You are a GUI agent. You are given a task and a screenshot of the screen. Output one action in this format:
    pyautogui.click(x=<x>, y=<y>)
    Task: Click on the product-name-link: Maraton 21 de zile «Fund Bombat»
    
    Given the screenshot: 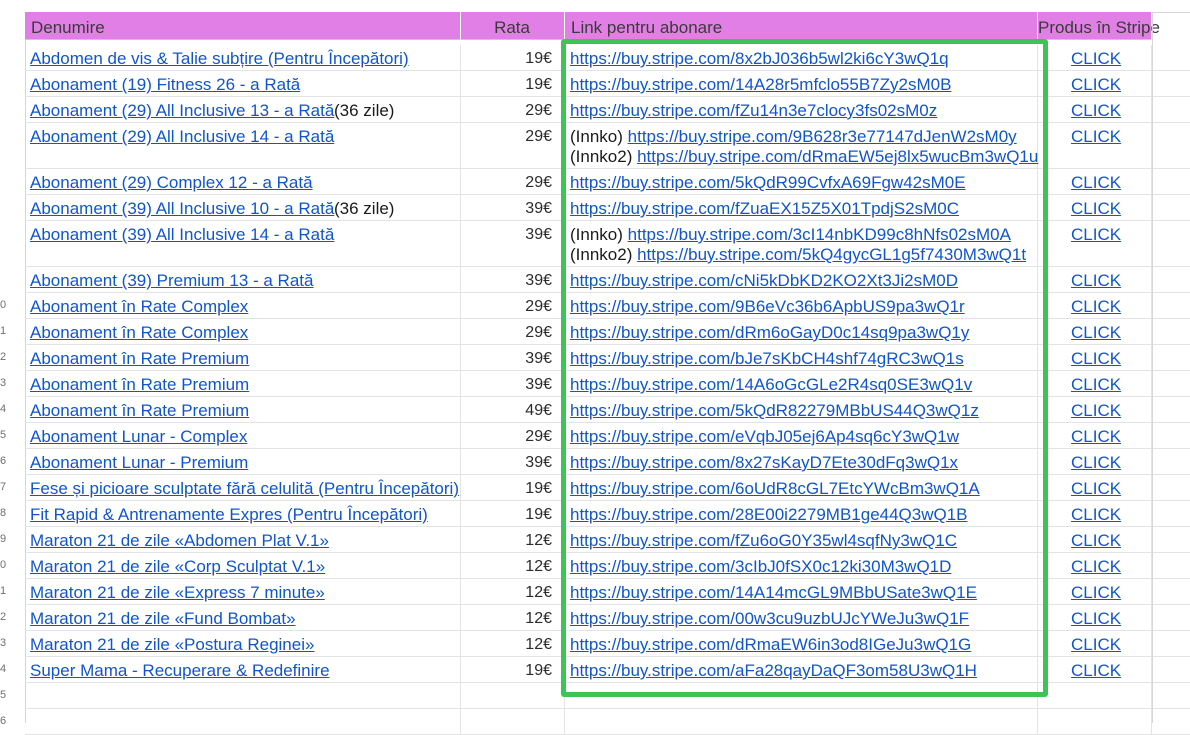 What is the action you would take?
    pyautogui.click(x=163, y=619)
    